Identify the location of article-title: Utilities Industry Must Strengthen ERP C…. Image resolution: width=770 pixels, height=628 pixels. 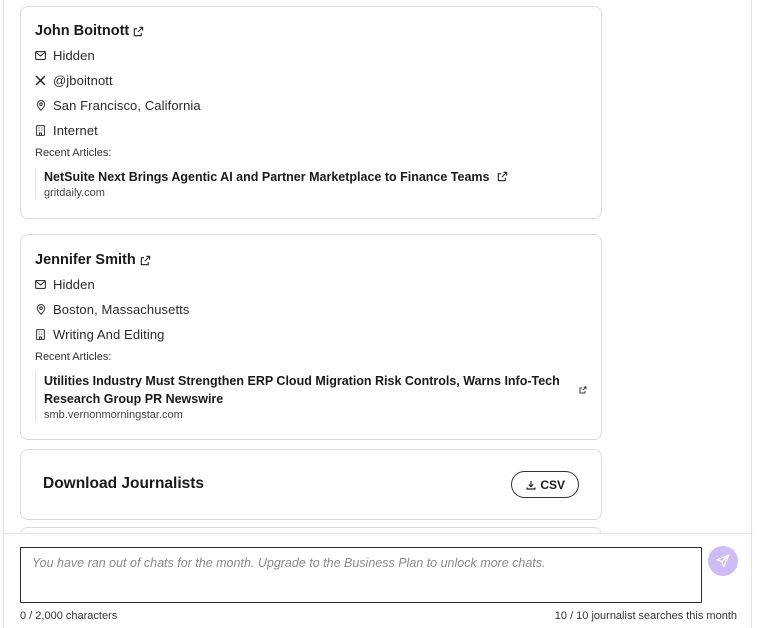
(304, 390).